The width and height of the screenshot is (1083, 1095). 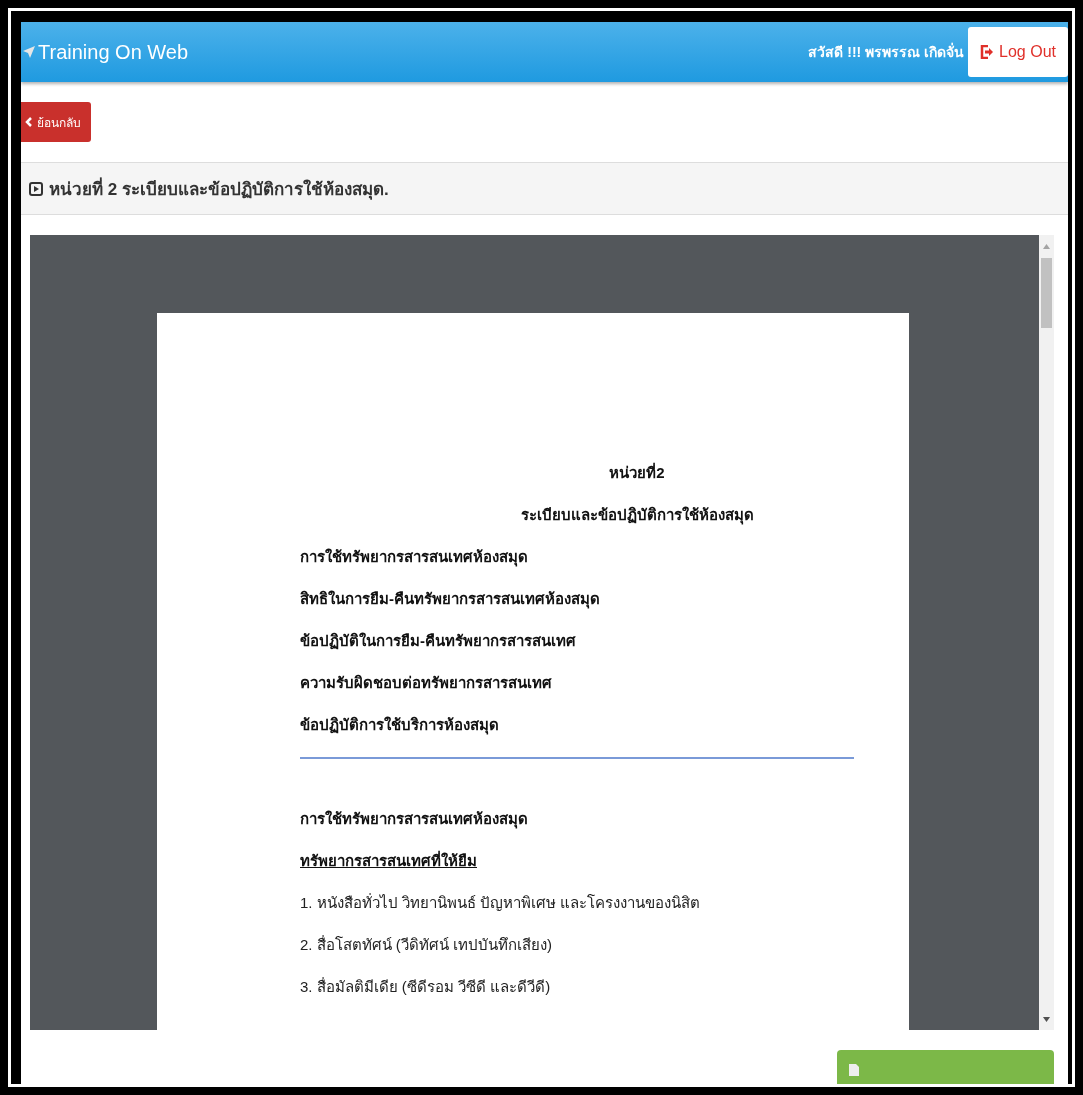 What do you see at coordinates (414, 819) in the screenshot?
I see `section-title: การใช้ทรัพยากรสารสนเทศห้องสมุด` at bounding box center [414, 819].